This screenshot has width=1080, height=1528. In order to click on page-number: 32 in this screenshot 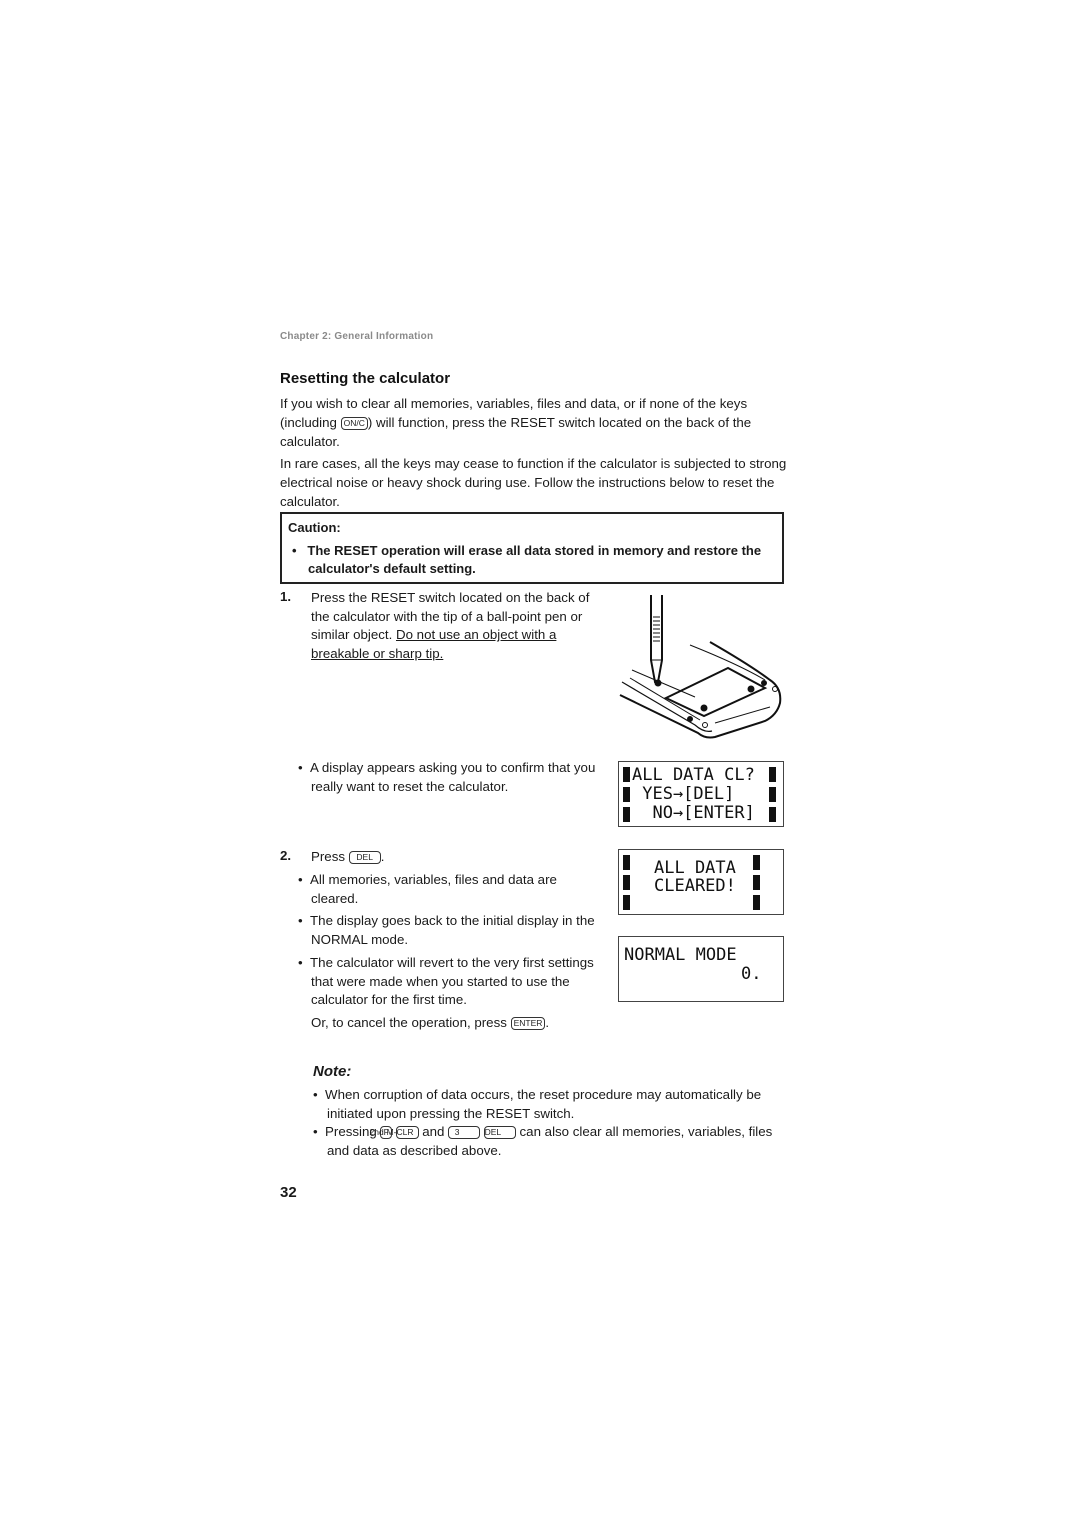, I will do `click(288, 1192)`.